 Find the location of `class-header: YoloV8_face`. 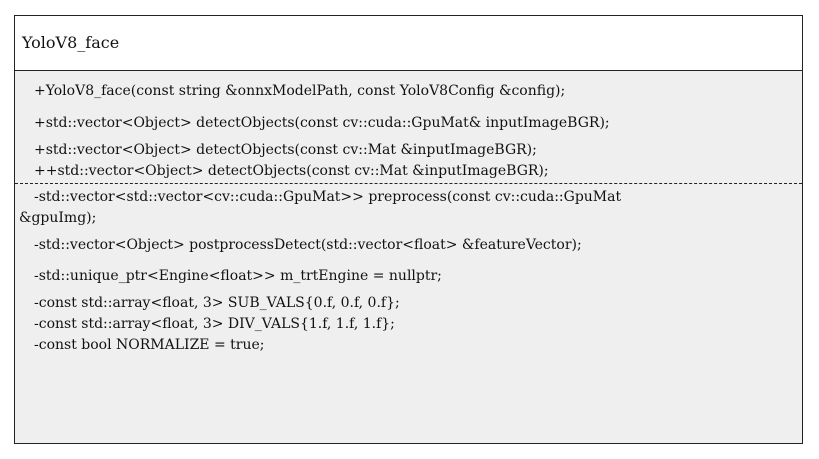

class-header: YoloV8_face is located at coordinates (408, 43).